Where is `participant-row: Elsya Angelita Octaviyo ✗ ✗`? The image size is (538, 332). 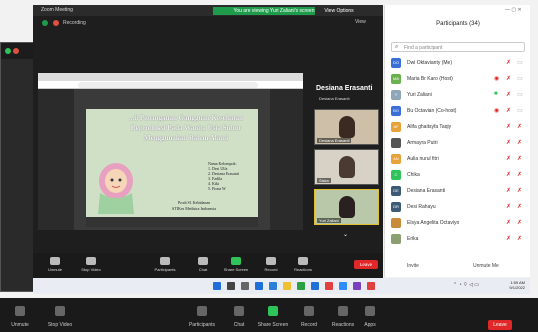 participant-row: Elsya Angelita Octaviyo ✗ ✗ is located at coordinates (458, 223).